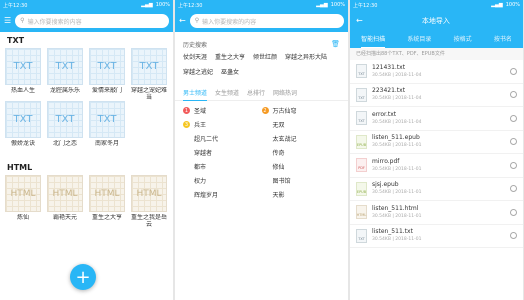 The height and width of the screenshot is (300, 524). I want to click on header: ← 本地导入, so click(436, 21).